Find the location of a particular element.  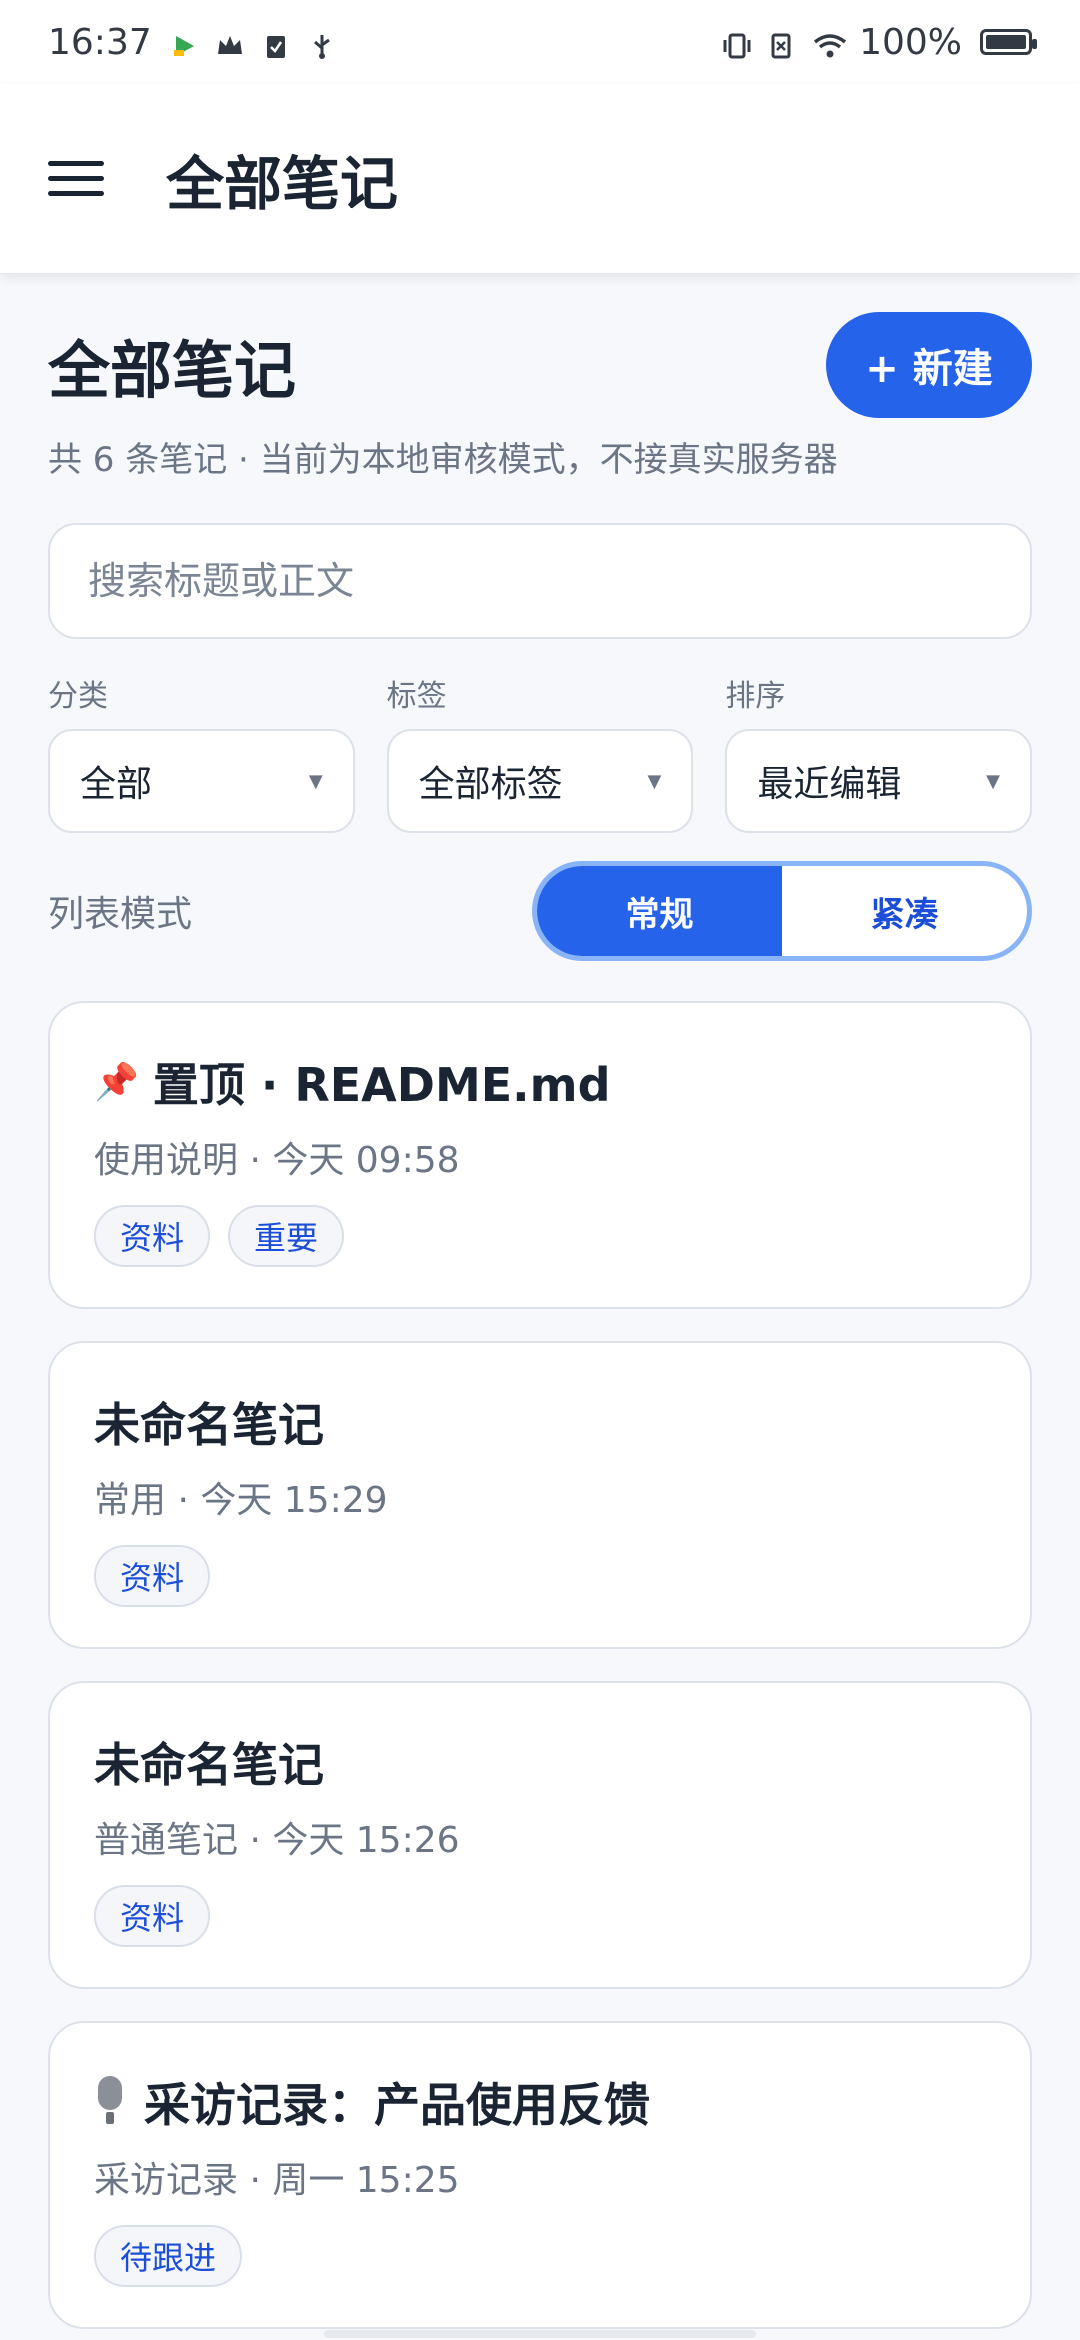

category-filter: 分类 全部 ▼ is located at coordinates (201, 752).